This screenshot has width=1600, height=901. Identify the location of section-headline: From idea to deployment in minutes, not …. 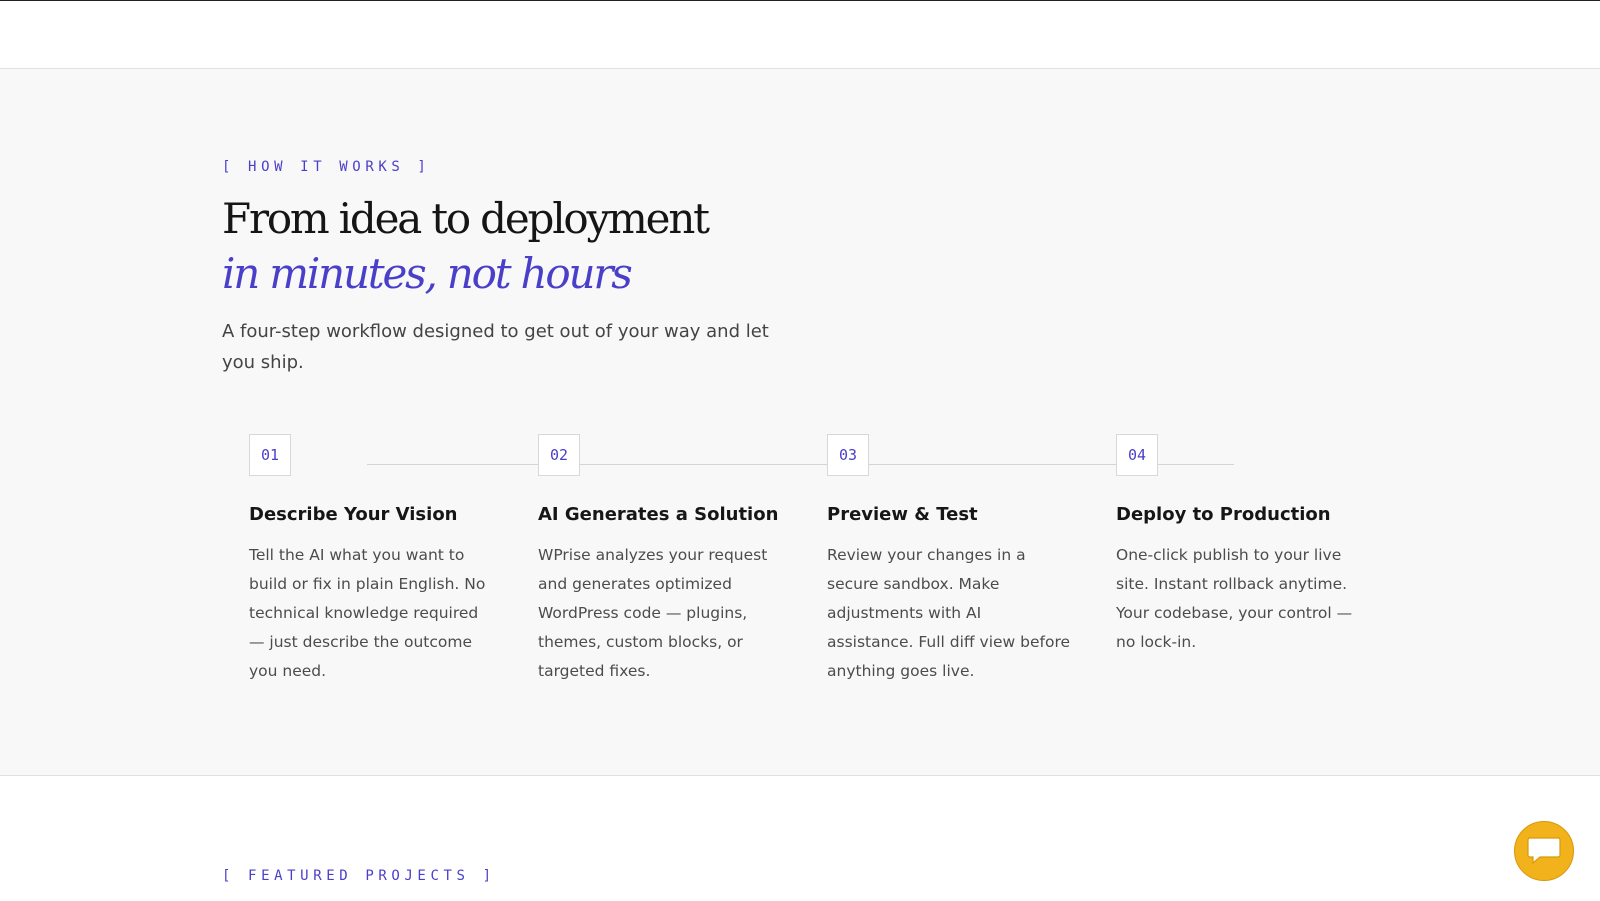
(466, 246).